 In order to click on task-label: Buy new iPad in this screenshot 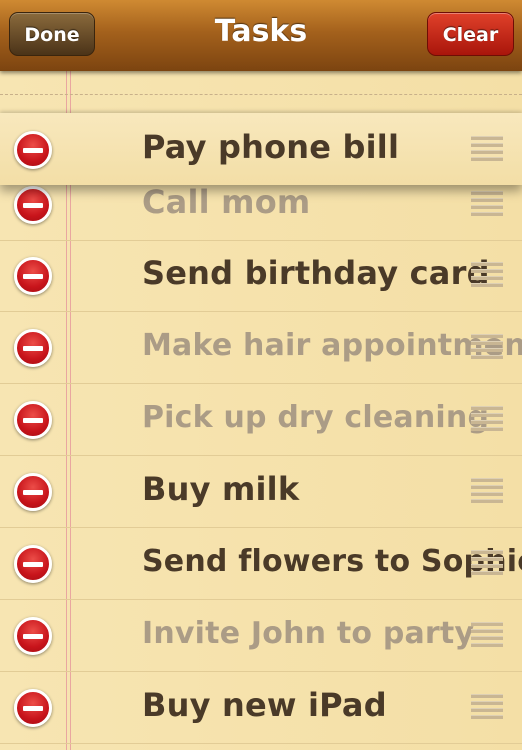, I will do `click(264, 705)`.